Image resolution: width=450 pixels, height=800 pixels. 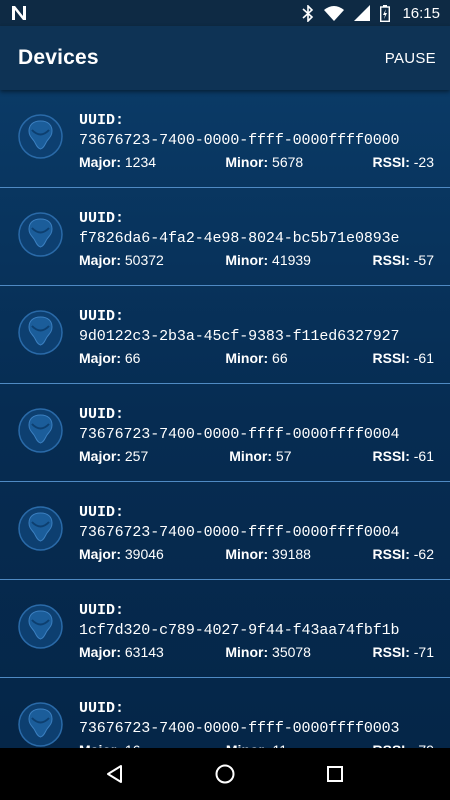 I want to click on major-value: 257, so click(x=136, y=456).